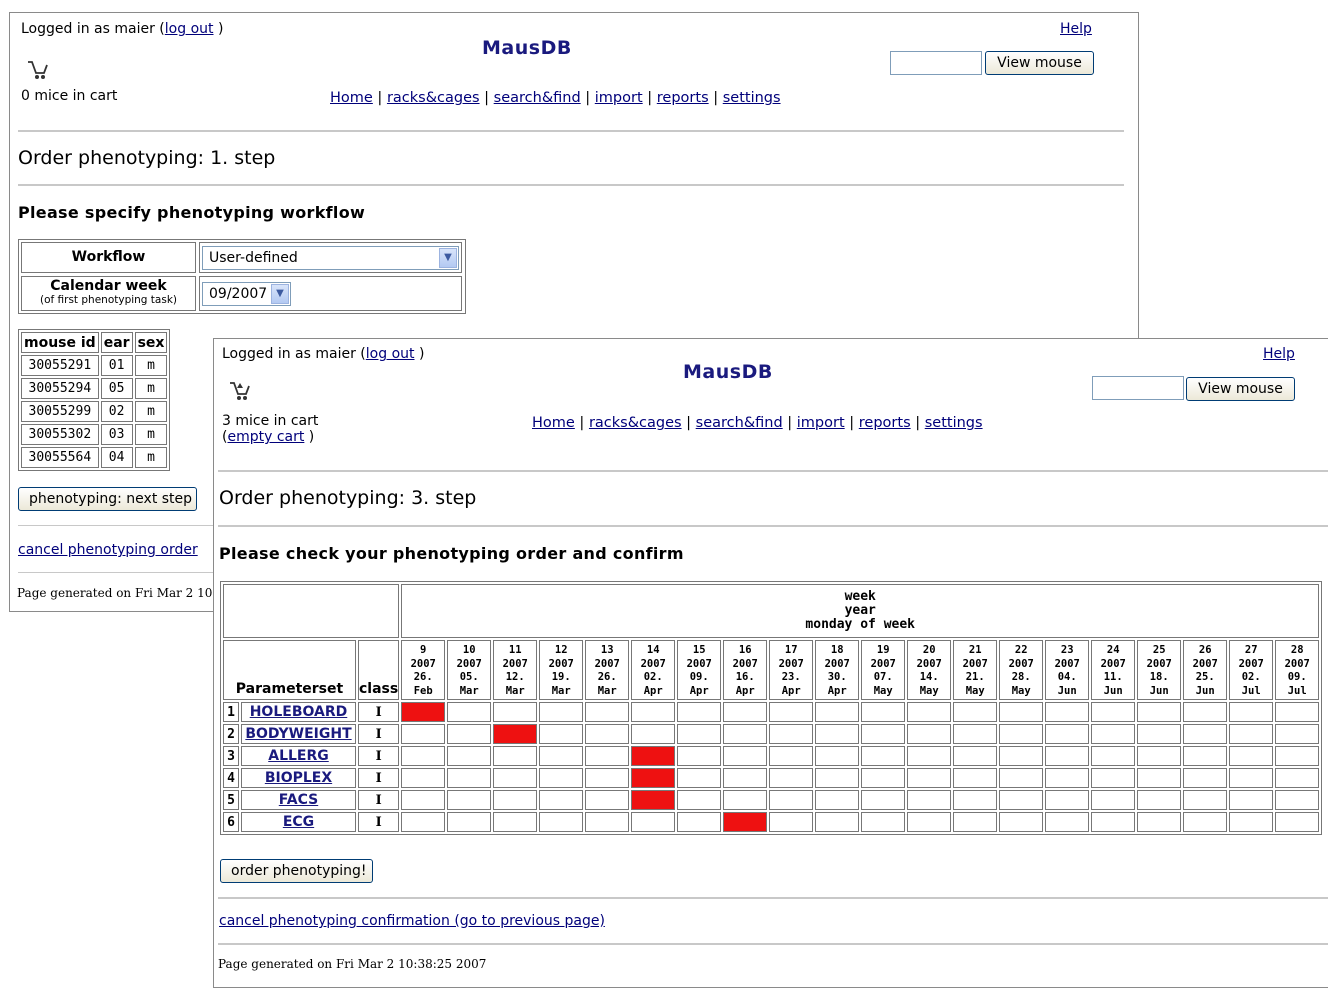 The image size is (1328, 988). I want to click on parameterset-link: ECG, so click(298, 822).